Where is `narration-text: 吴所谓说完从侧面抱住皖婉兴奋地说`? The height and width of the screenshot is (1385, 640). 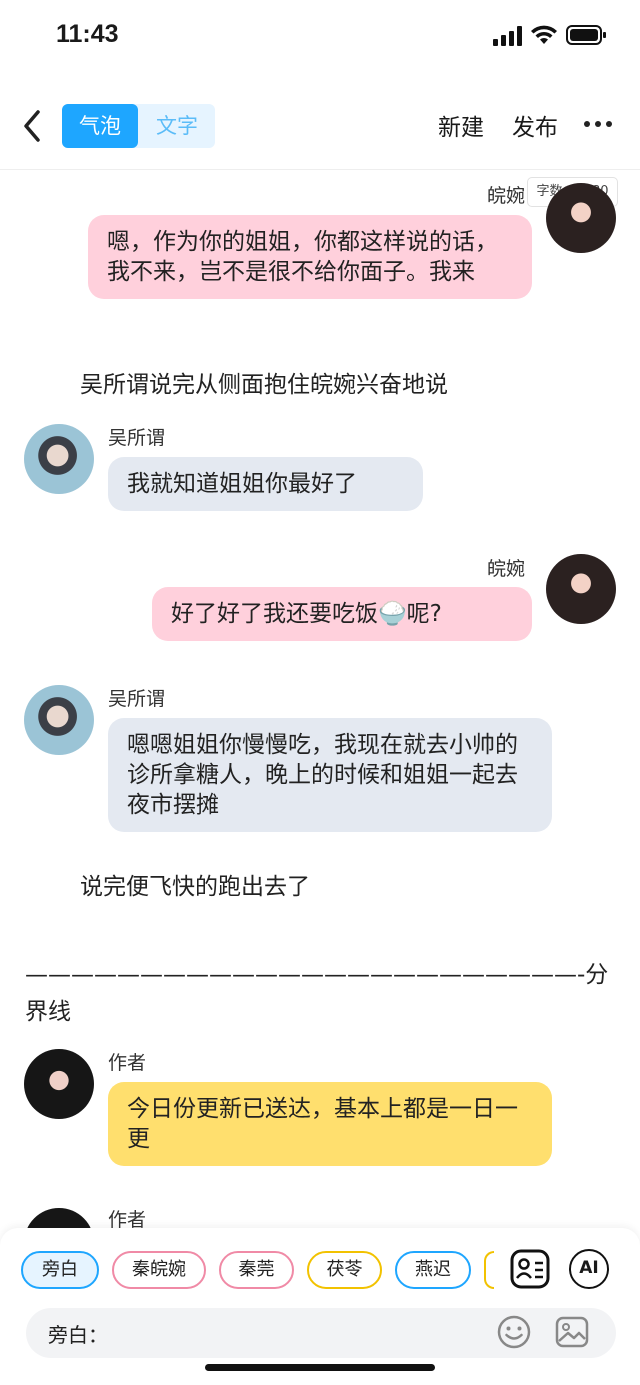
narration-text: 吴所谓说完从侧面抱住皖婉兴奋地说 is located at coordinates (264, 382).